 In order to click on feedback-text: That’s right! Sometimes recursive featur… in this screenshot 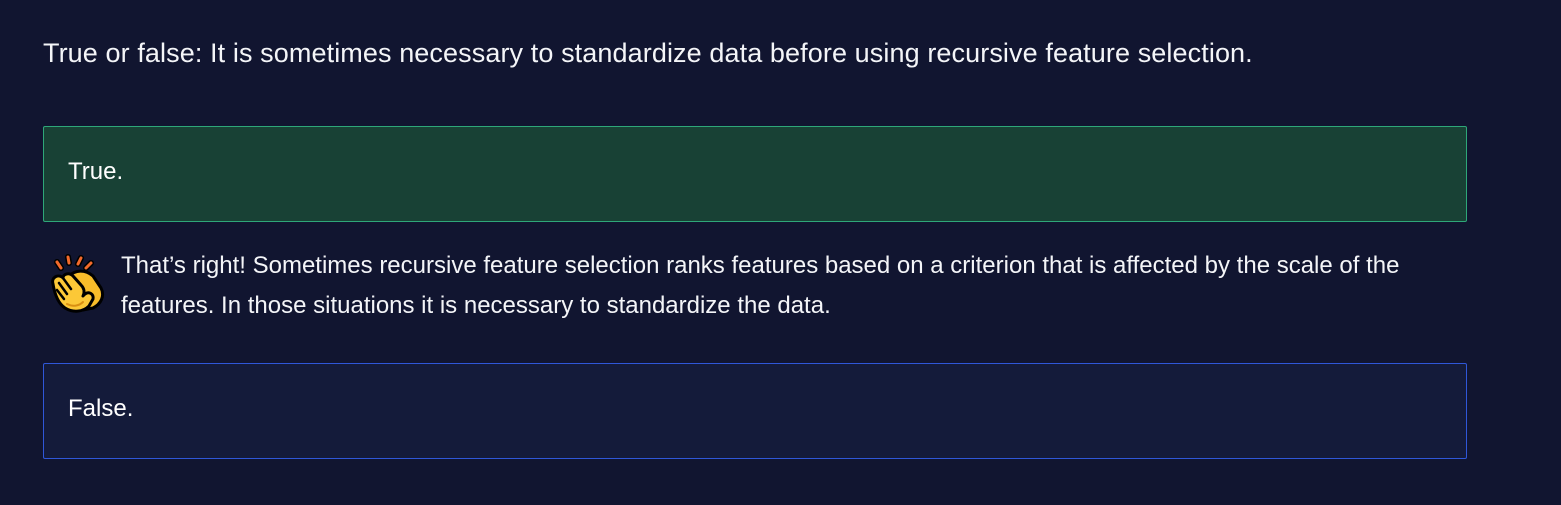, I will do `click(760, 285)`.